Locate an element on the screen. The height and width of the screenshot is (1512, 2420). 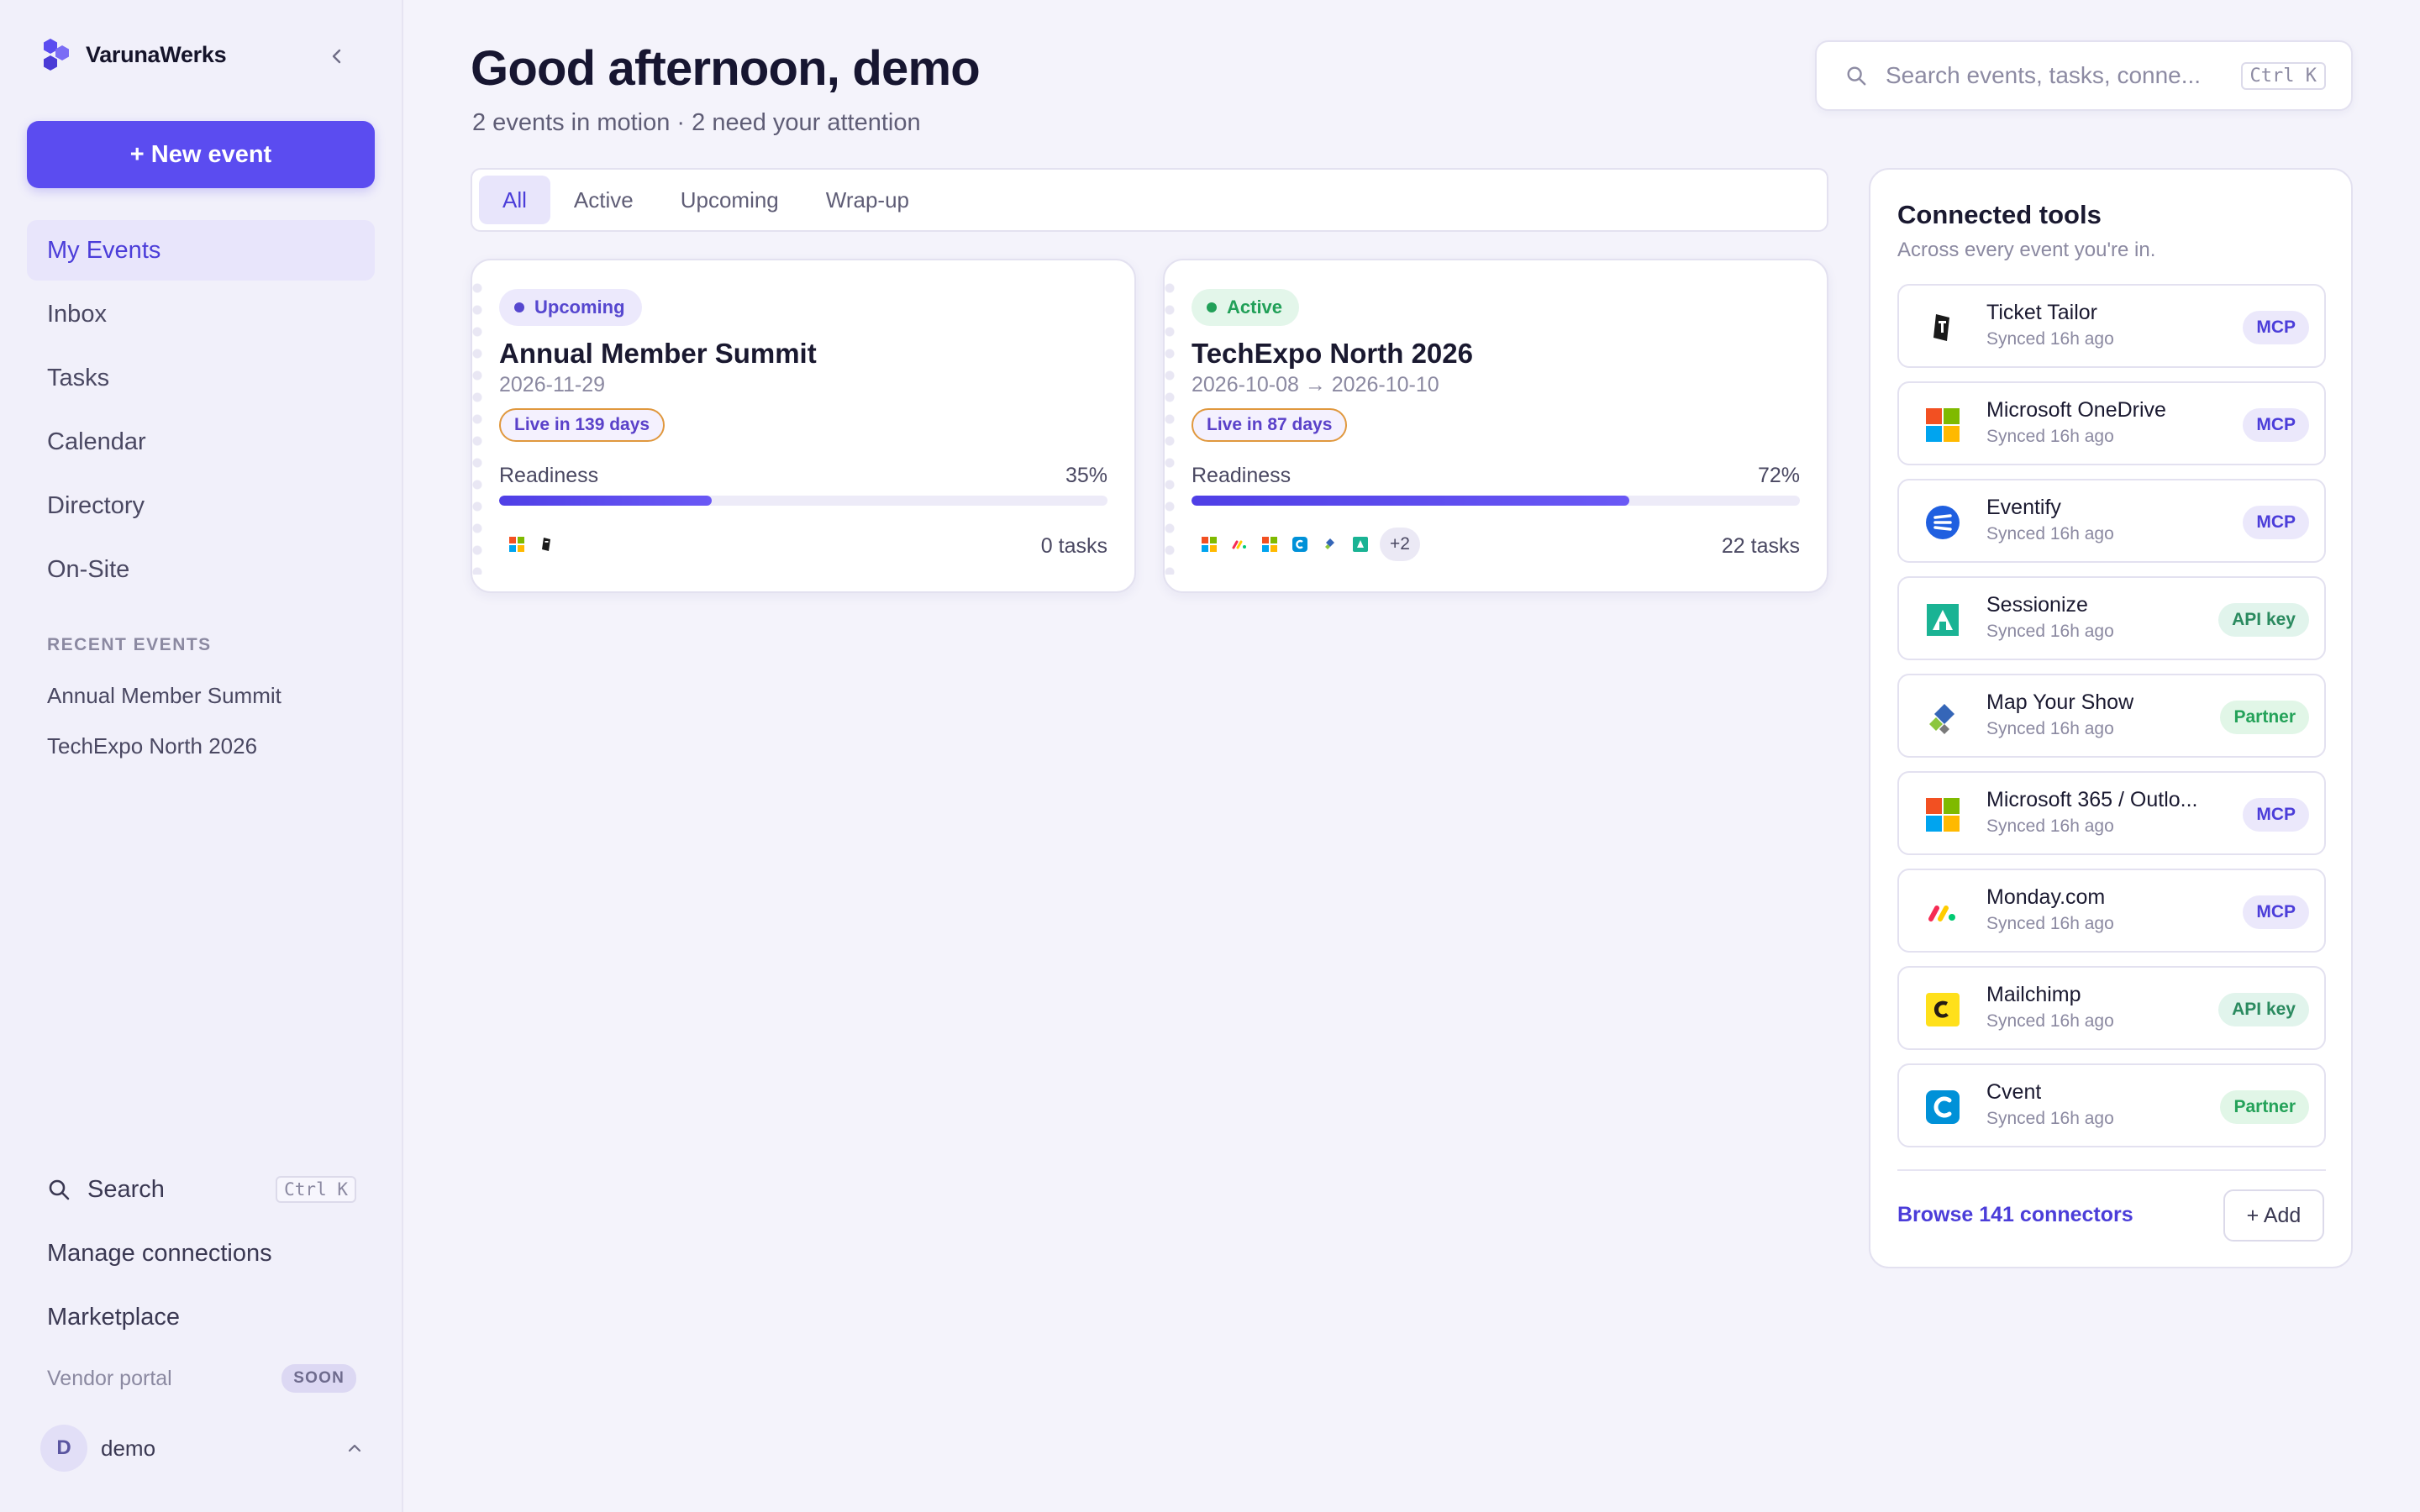
nav-item-on-site: On-Site is located at coordinates (201, 569).